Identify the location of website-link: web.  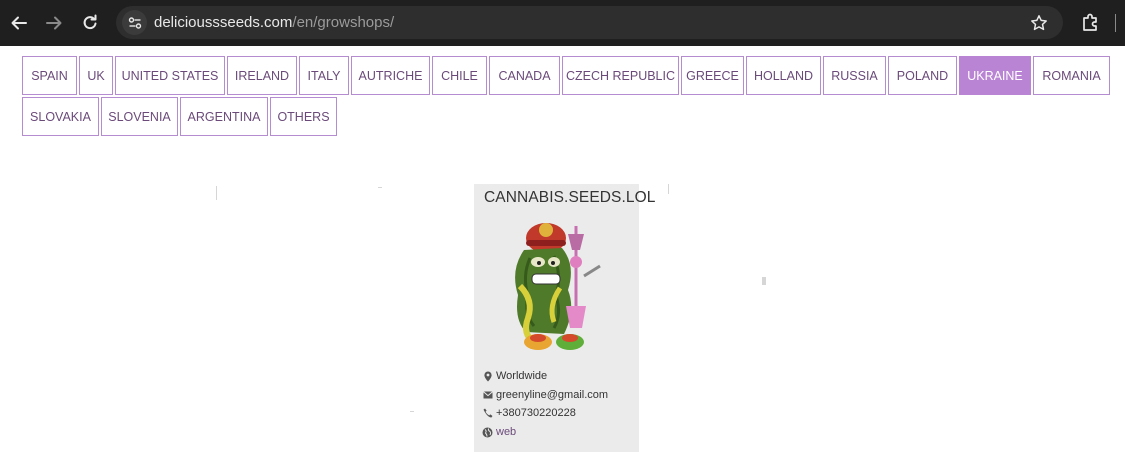
(506, 432).